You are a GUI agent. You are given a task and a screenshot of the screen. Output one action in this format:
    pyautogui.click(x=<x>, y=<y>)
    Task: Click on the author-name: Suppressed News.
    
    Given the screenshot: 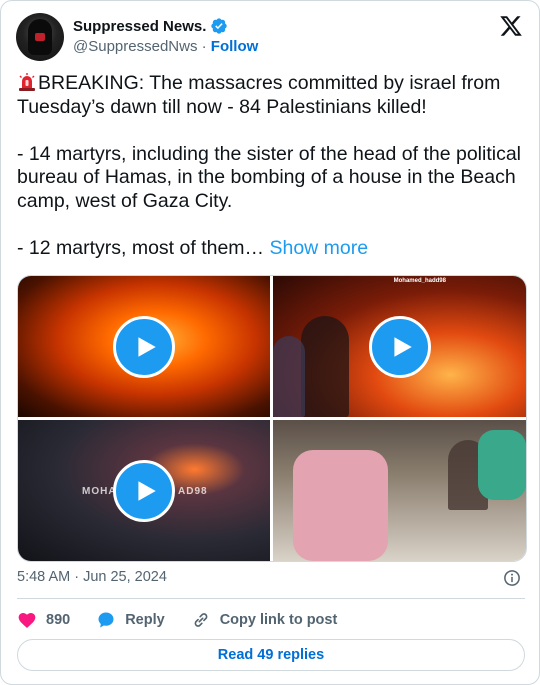 What is the action you would take?
    pyautogui.click(x=139, y=26)
    